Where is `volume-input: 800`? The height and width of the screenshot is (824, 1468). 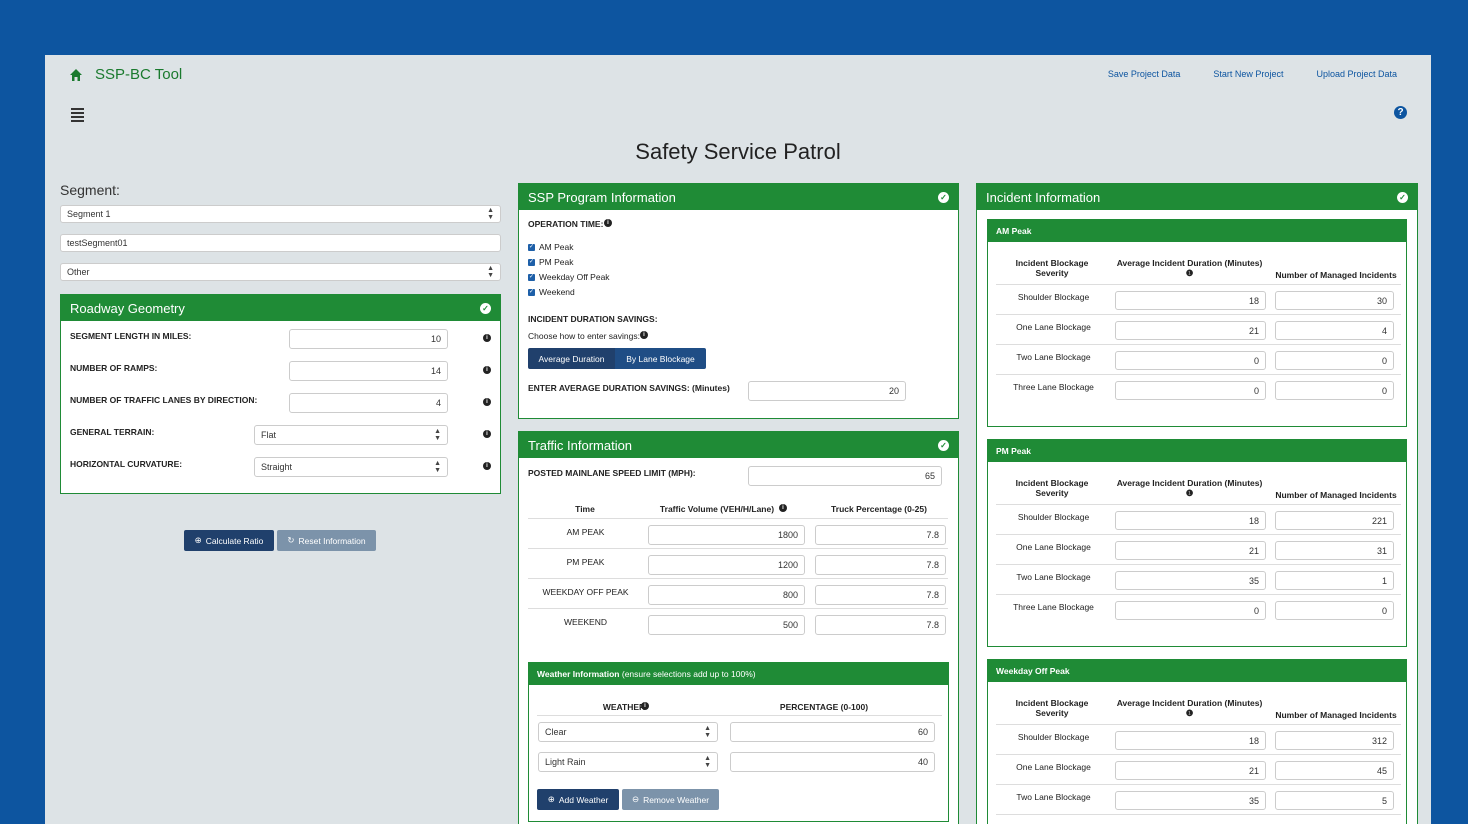
volume-input: 800 is located at coordinates (726, 595).